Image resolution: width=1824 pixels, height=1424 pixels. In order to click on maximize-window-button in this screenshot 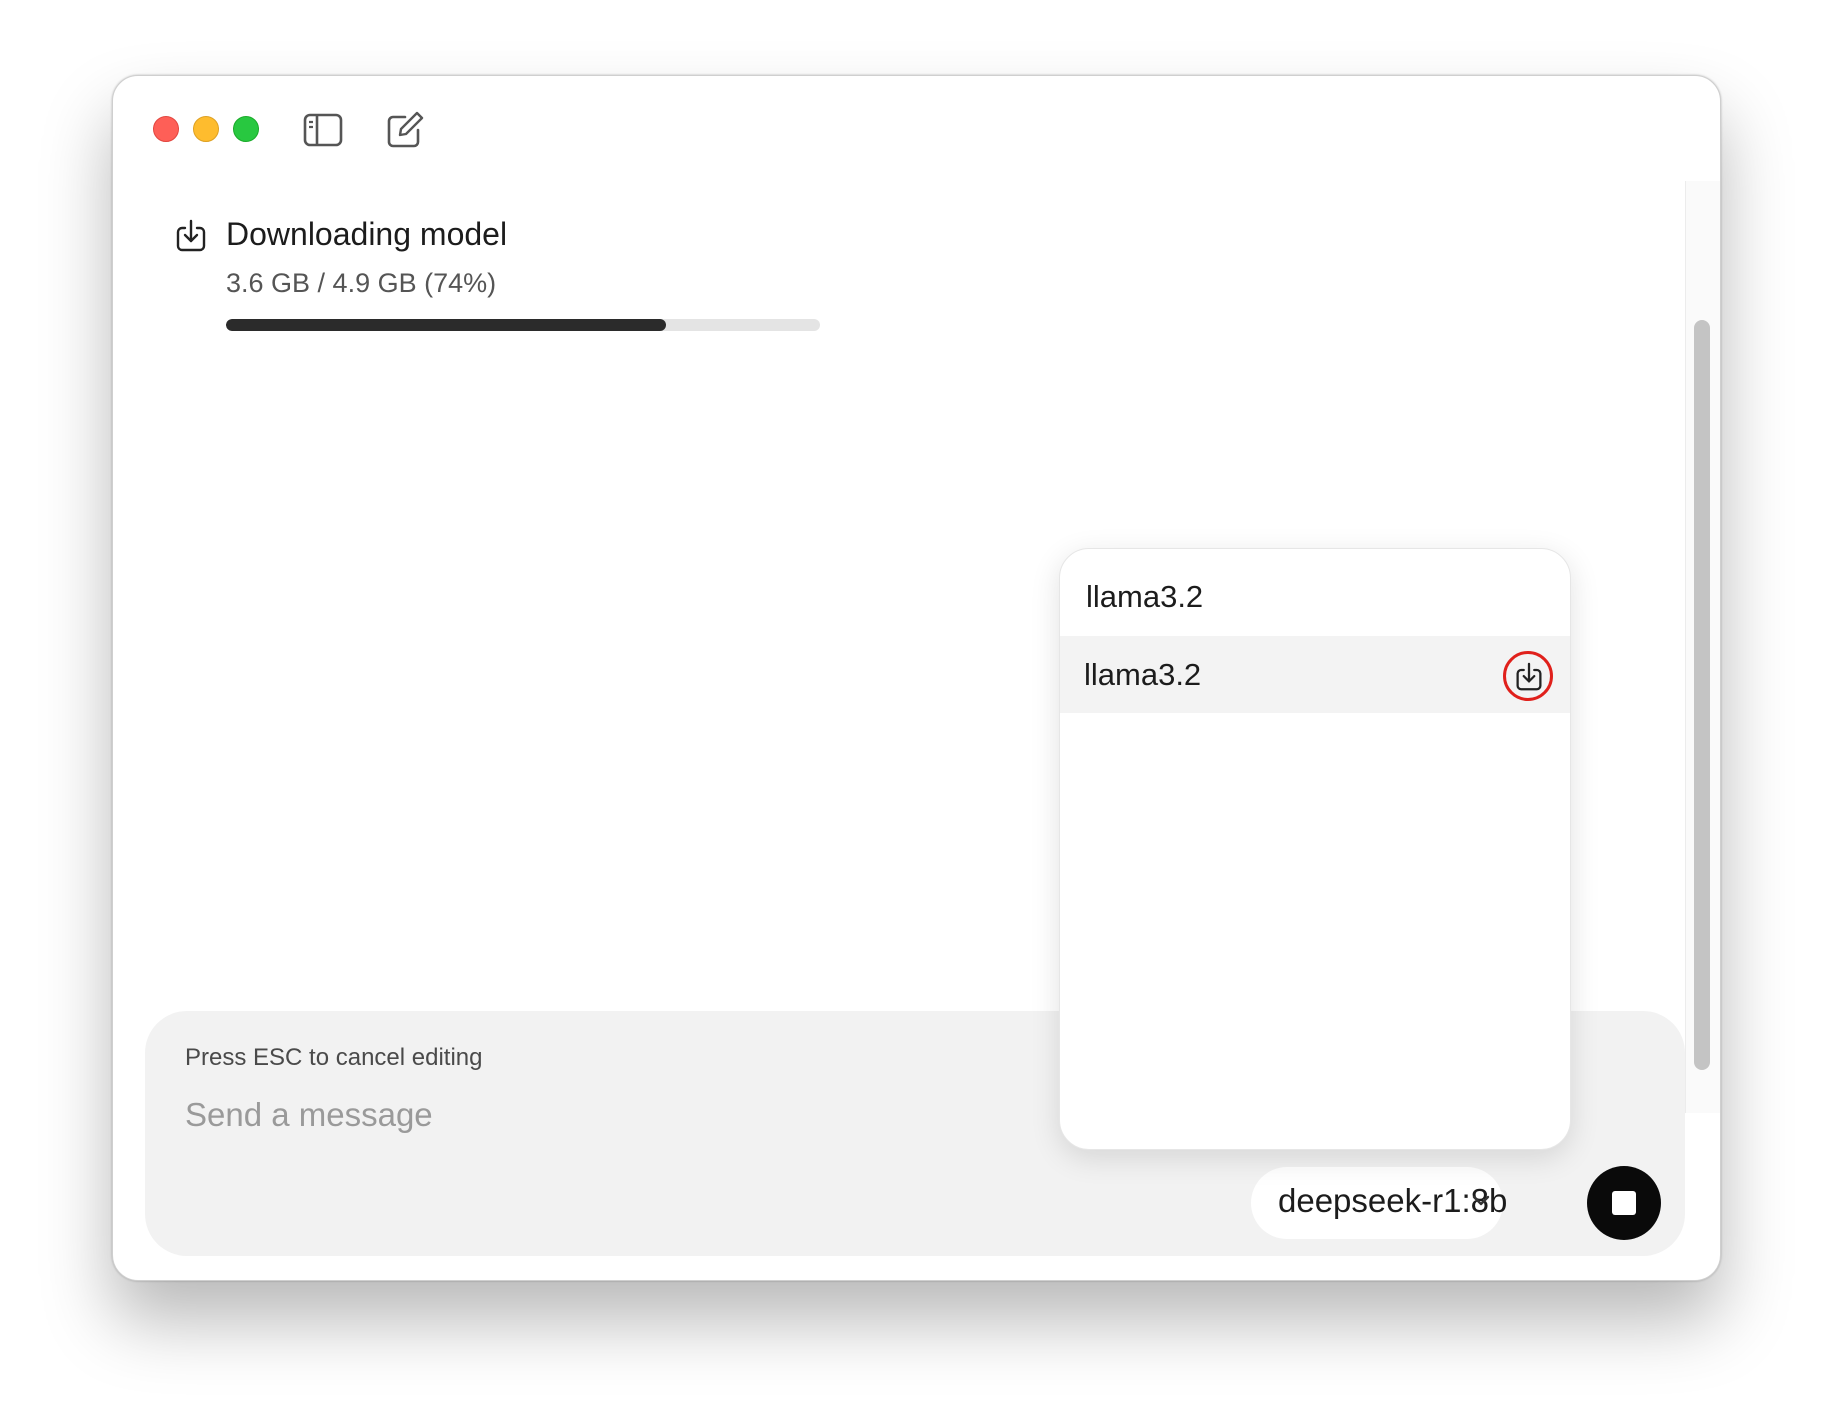, I will do `click(246, 129)`.